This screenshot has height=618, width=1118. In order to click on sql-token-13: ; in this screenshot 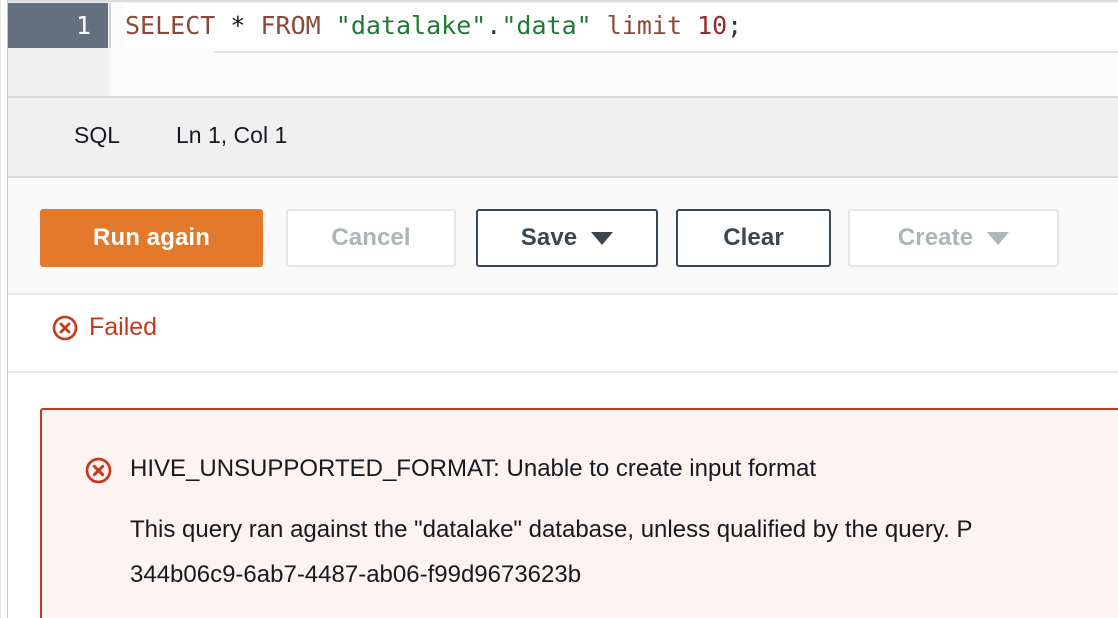, I will do `click(735, 25)`.